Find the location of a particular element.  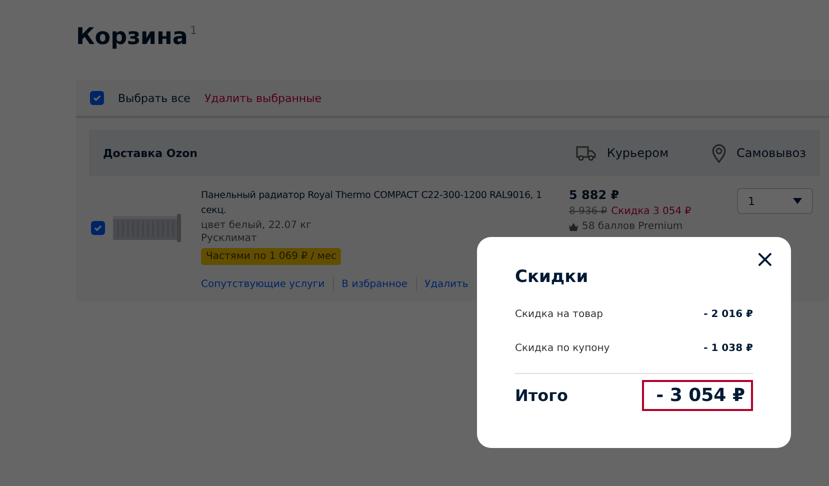

location-pin-icon is located at coordinates (718, 153).